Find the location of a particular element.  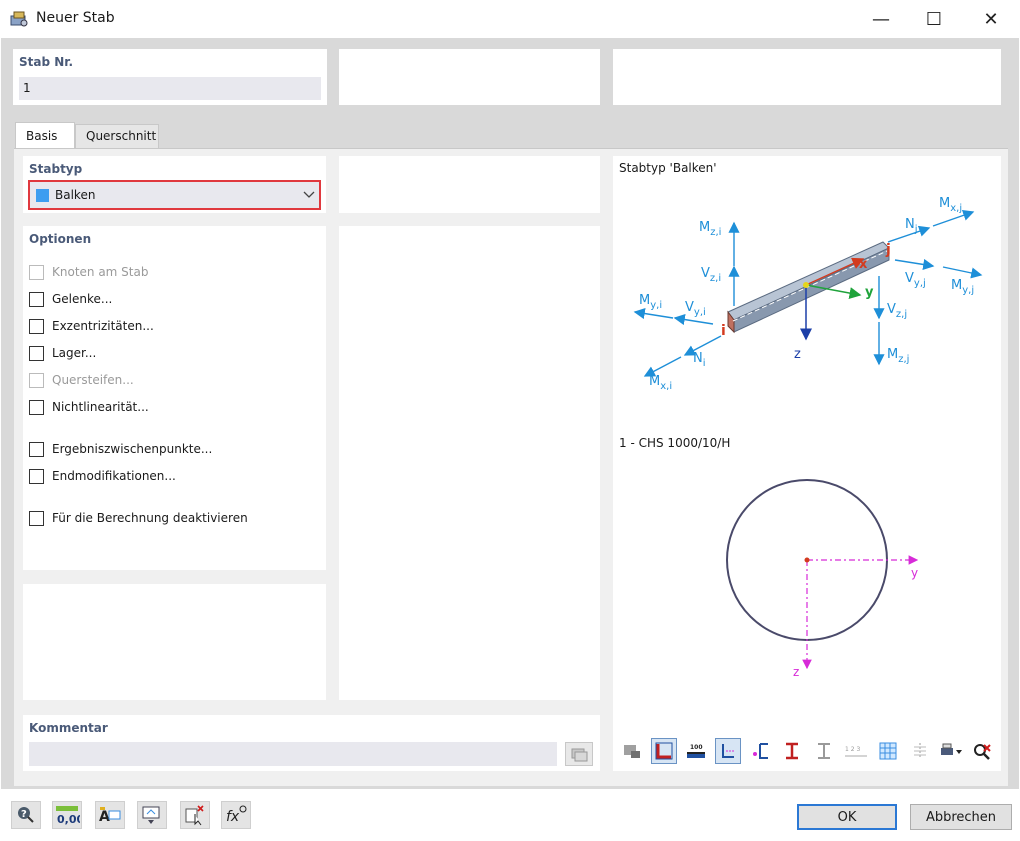

formula-button: fx is located at coordinates (236, 815).